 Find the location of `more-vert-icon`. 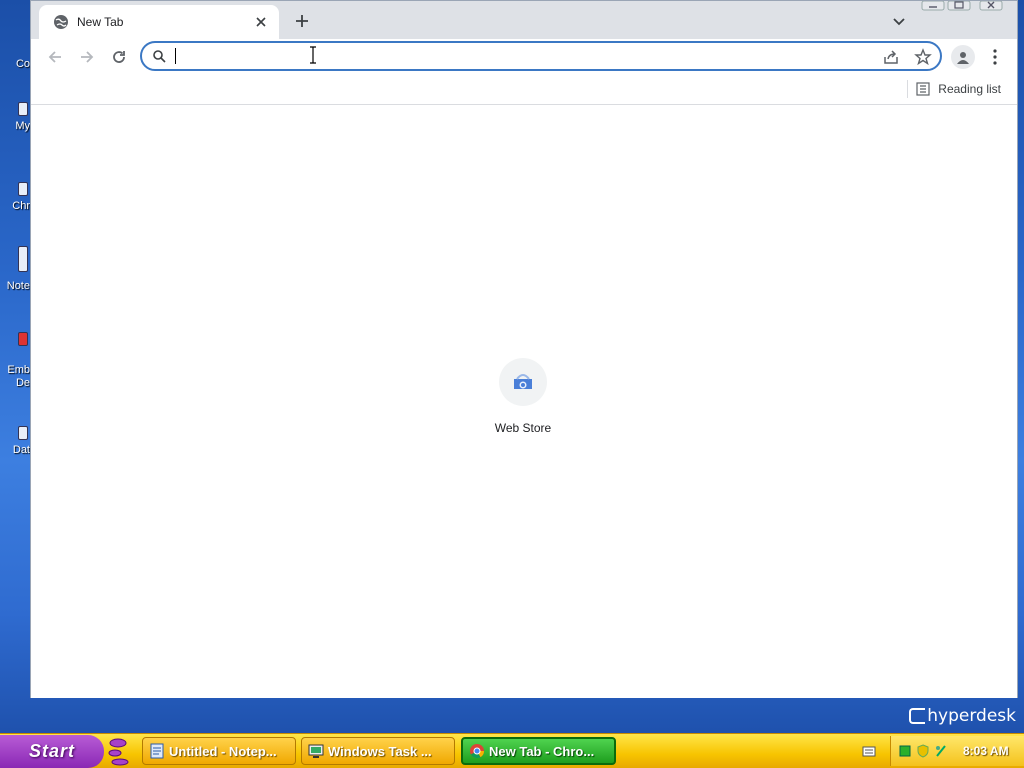

more-vert-icon is located at coordinates (995, 57).